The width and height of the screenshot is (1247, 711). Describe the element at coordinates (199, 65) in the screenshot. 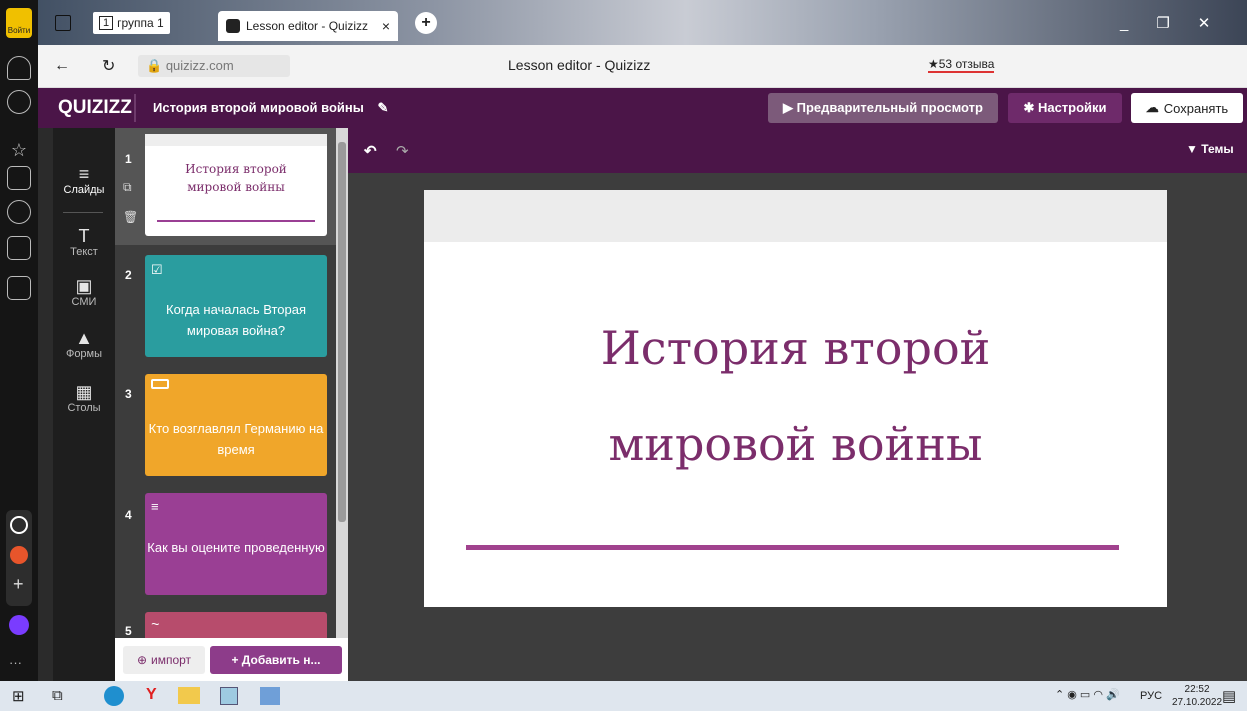

I see `url-text: quizizz.com` at that location.